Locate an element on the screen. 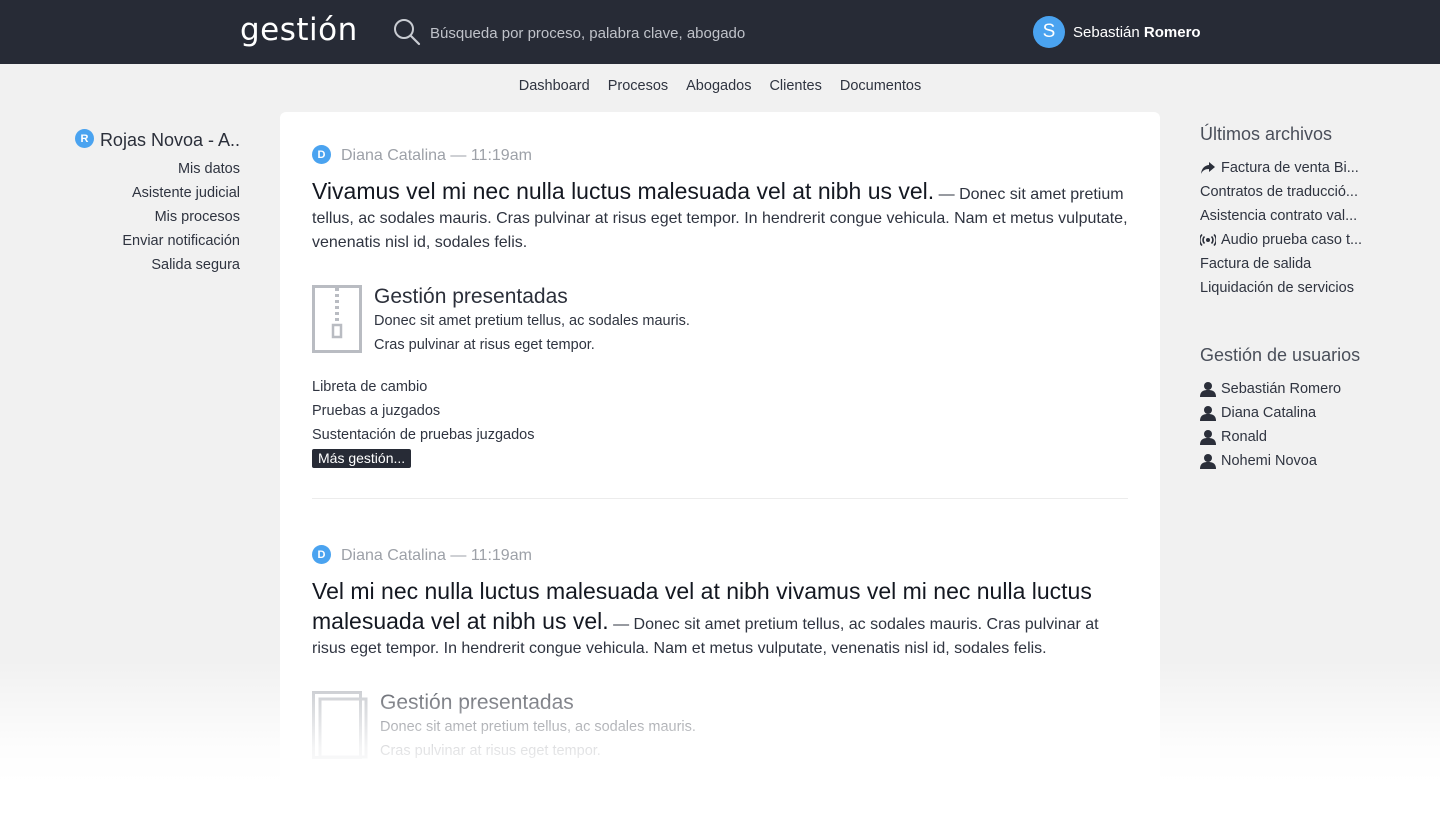 The width and height of the screenshot is (1440, 836). user-last-name: Romero is located at coordinates (1172, 32).